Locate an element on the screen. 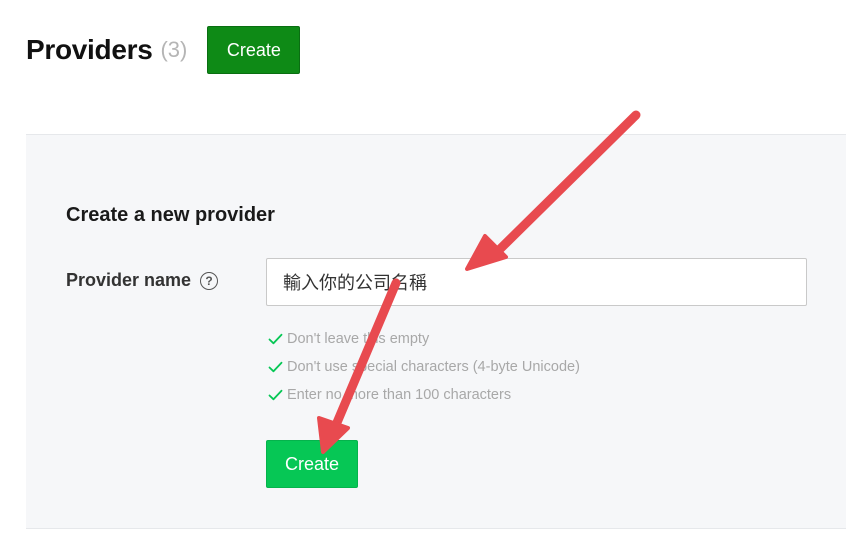 The image size is (867, 559). validation-rule: Enter no more than 100 characters is located at coordinates (424, 395).